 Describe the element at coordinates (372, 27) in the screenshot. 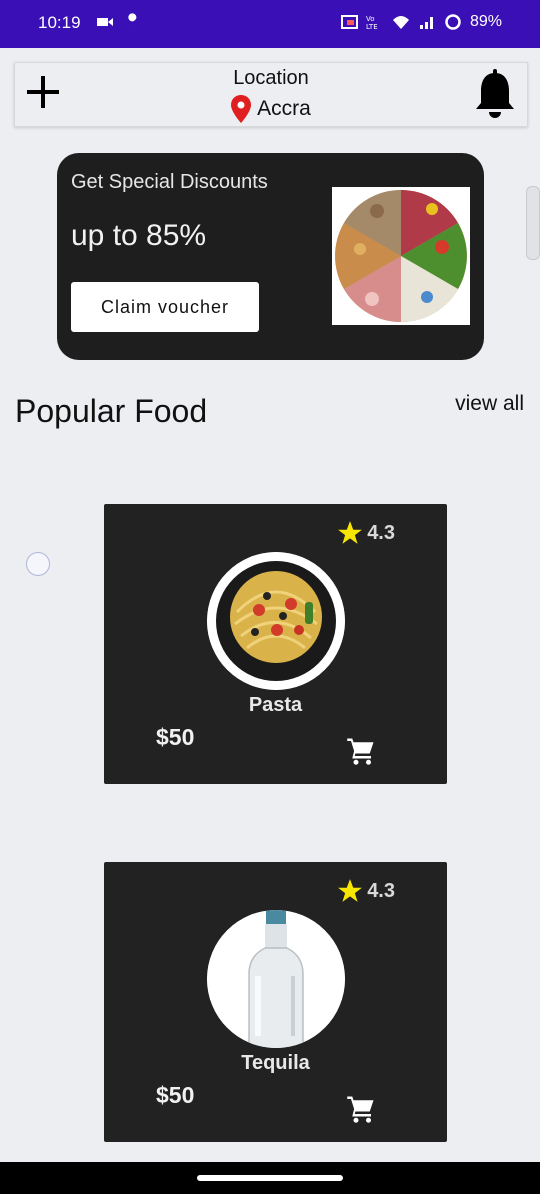

I see `svg-text: LTE` at that location.